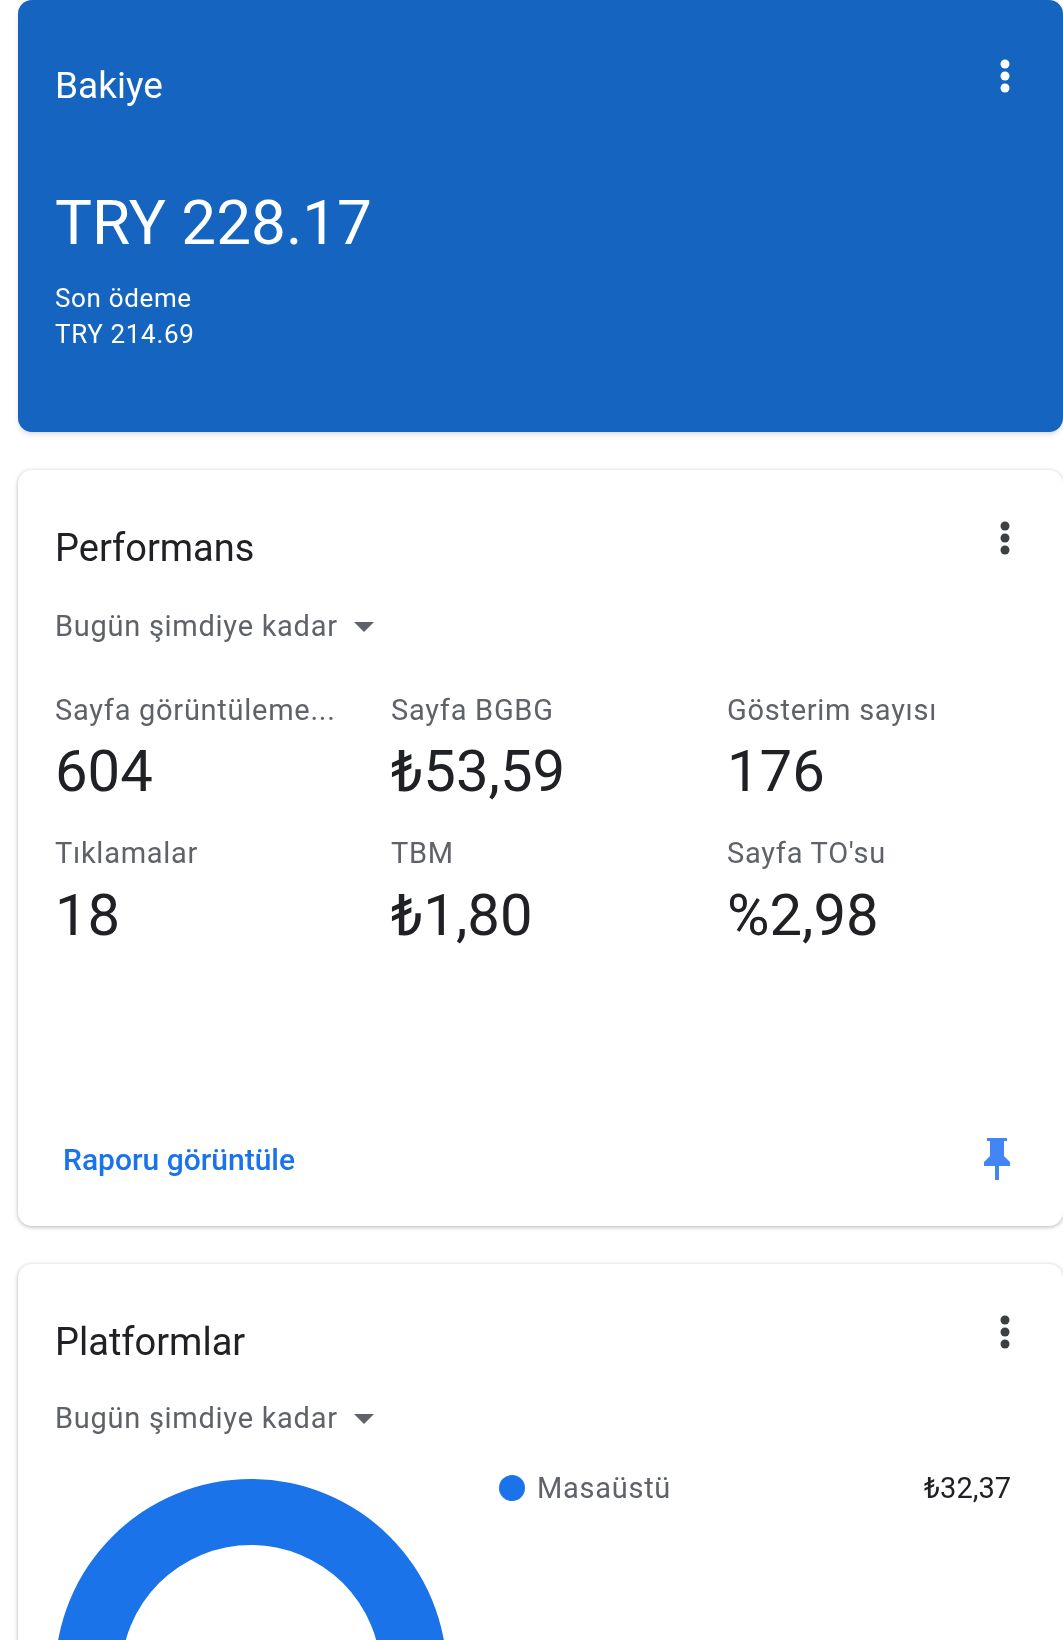 Image resolution: width=1063 pixels, height=1640 pixels. What do you see at coordinates (833, 710) in the screenshot?
I see `metric-label: Gösterim sayısı` at bounding box center [833, 710].